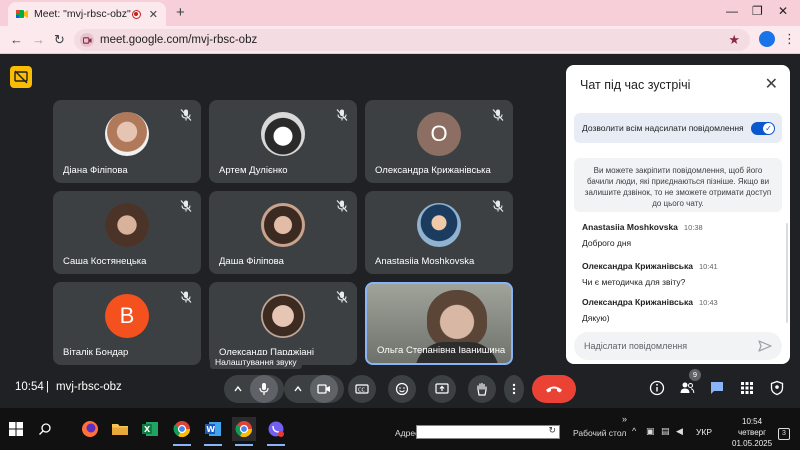 This screenshot has width=800, height=450. What do you see at coordinates (678, 128) in the screenshot?
I see `allow-messages-row: Дозволити всім надсилати повідомлення` at bounding box center [678, 128].